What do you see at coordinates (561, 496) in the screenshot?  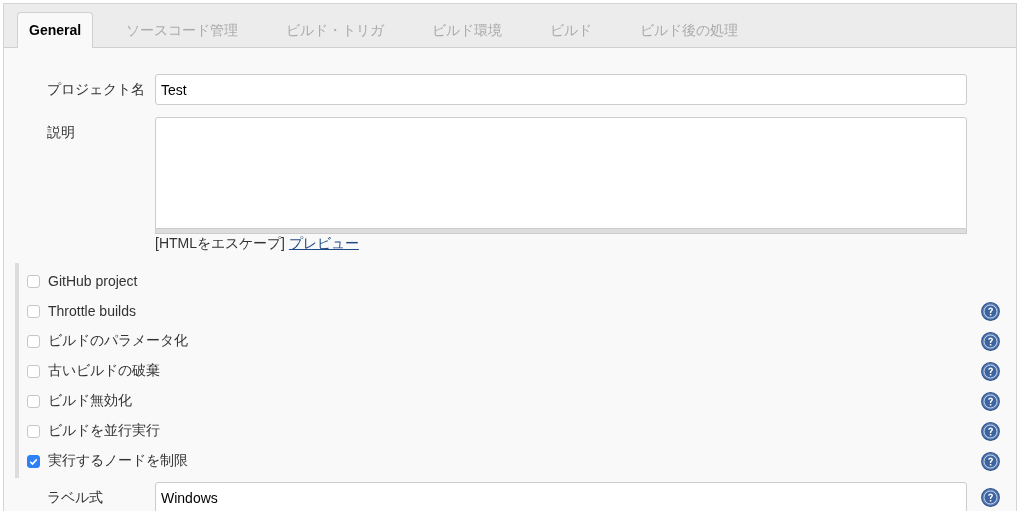 I see `input-field: Windows` at bounding box center [561, 496].